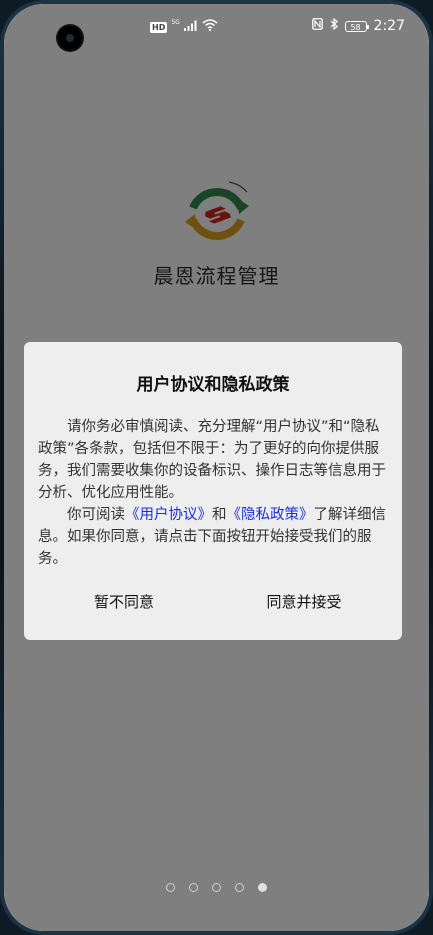 The width and height of the screenshot is (433, 935). Describe the element at coordinates (219, 515) in the screenshot. I see `paragraph-2-and: 和` at that location.